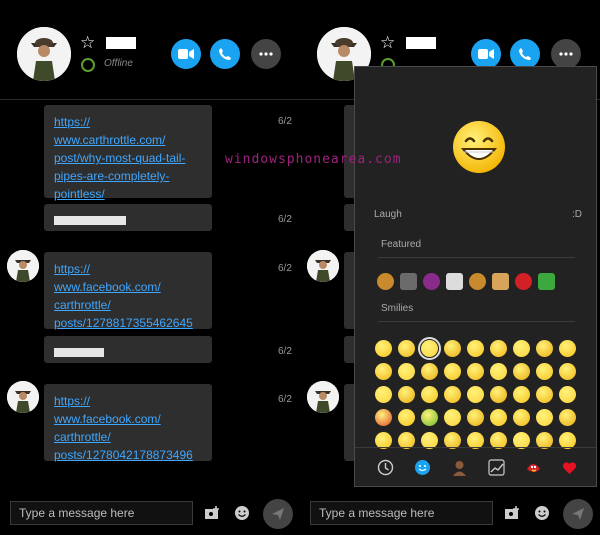  Describe the element at coordinates (397, 308) in the screenshot. I see `smilies-section-label: Smilies` at that location.